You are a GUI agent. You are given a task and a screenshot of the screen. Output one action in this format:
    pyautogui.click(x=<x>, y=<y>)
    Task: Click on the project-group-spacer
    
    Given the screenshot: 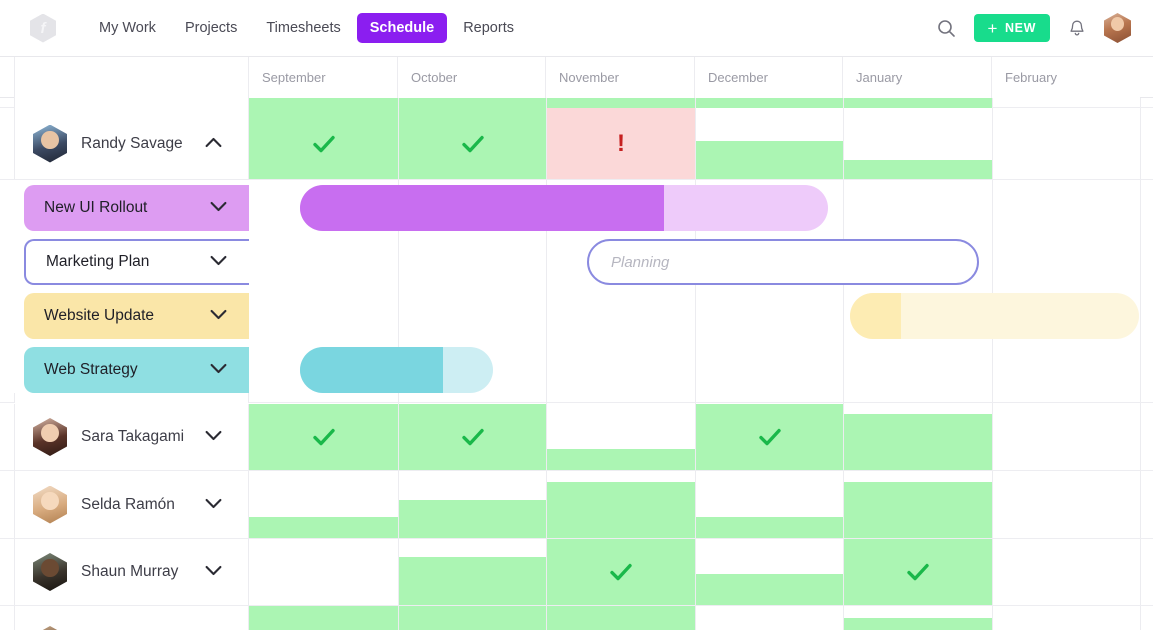 What is the action you would take?
    pyautogui.click(x=576, y=398)
    